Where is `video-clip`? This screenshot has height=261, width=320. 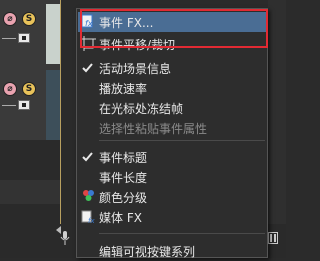 video-clip is located at coordinates (53, 105).